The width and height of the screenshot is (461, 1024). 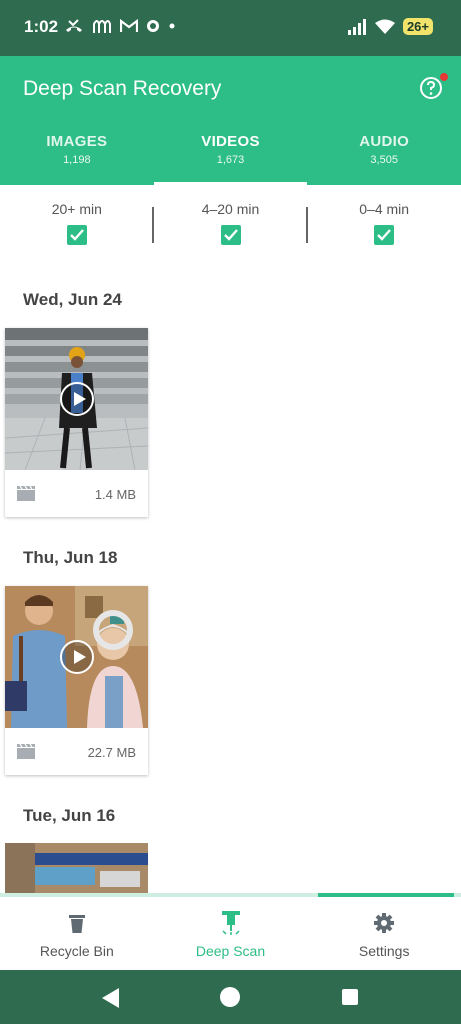 I want to click on nav-settings: Settings, so click(x=384, y=933).